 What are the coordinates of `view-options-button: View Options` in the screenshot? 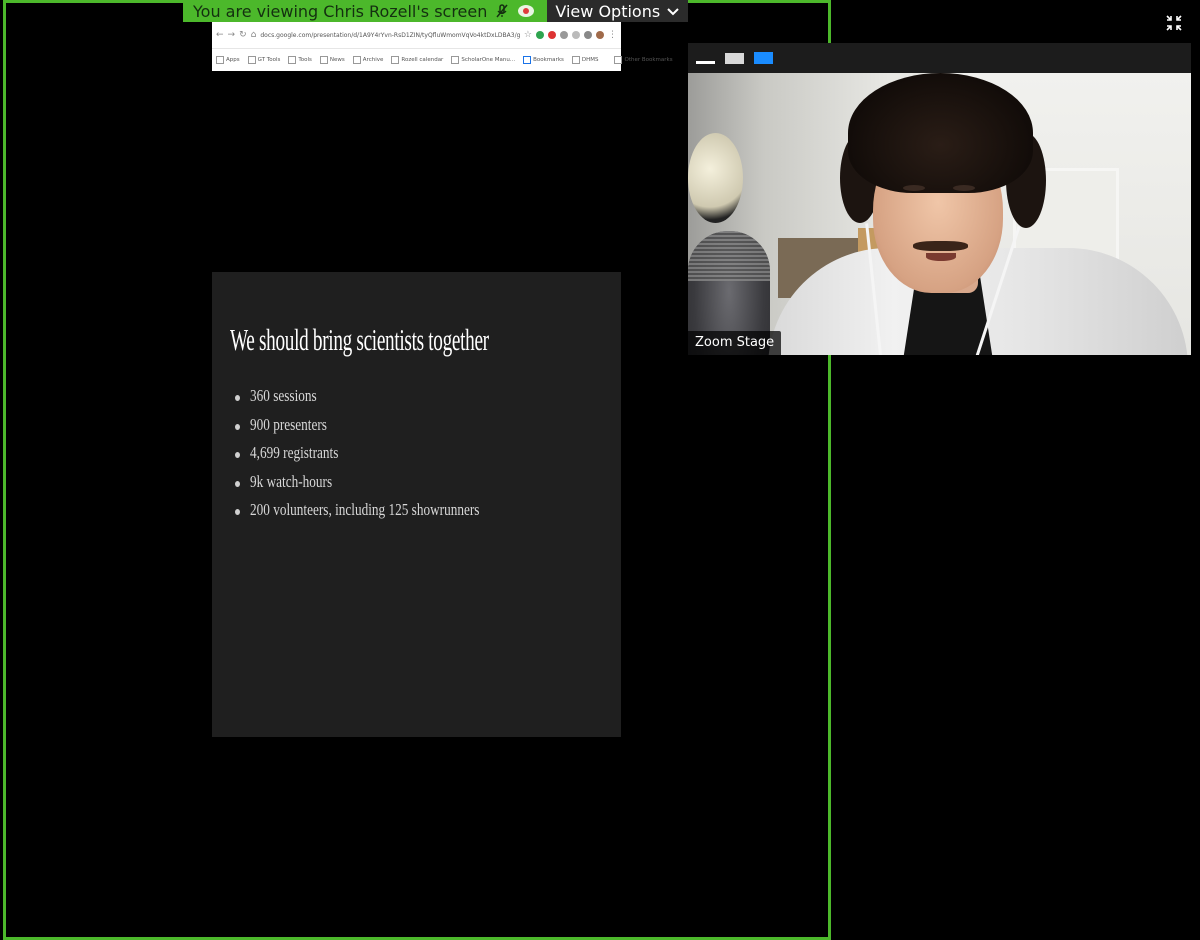 It's located at (618, 11).